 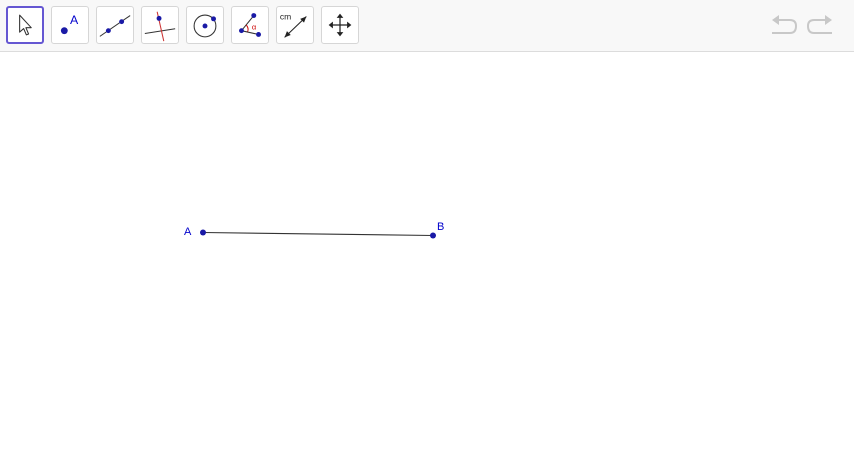 I want to click on perpendicular-line-icon, so click(x=160, y=26).